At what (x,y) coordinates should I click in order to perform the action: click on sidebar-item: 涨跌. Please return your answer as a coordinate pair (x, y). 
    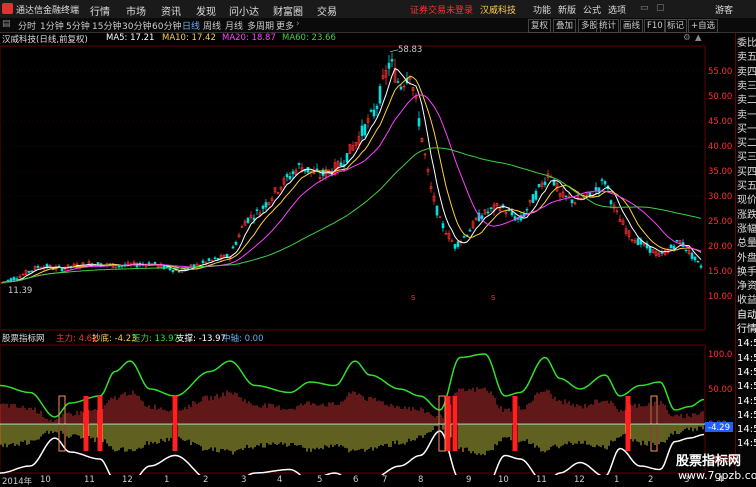
    Looking at the image, I should click on (746, 215).